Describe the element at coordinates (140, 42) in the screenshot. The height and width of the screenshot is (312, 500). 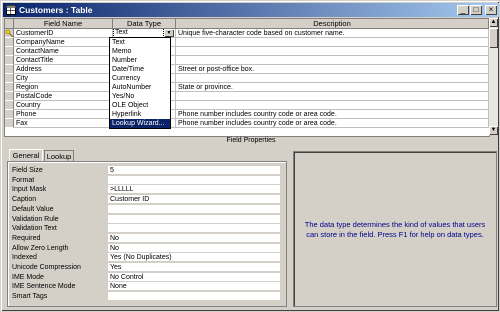
I see `dropdown-option: Text` at that location.